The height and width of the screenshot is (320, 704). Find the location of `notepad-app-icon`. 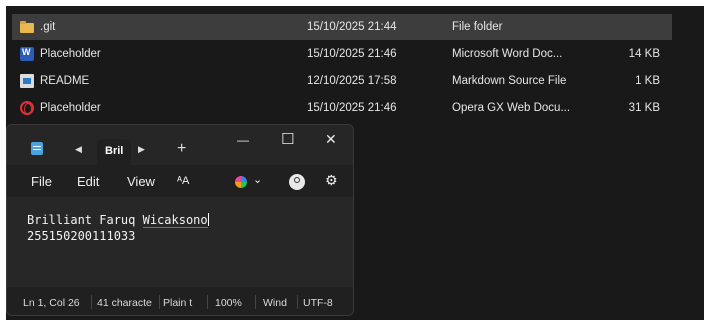

notepad-app-icon is located at coordinates (37, 148).